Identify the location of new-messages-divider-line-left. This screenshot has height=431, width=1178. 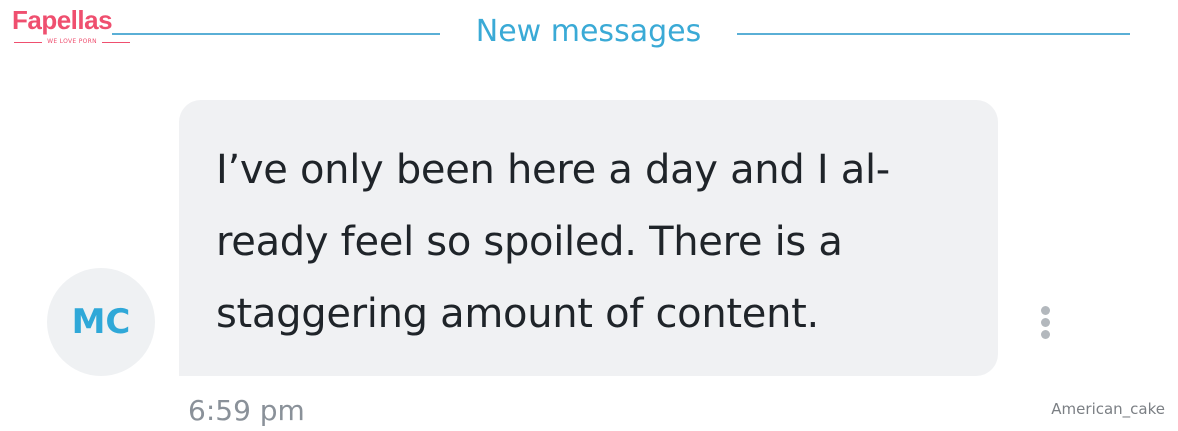
(276, 34).